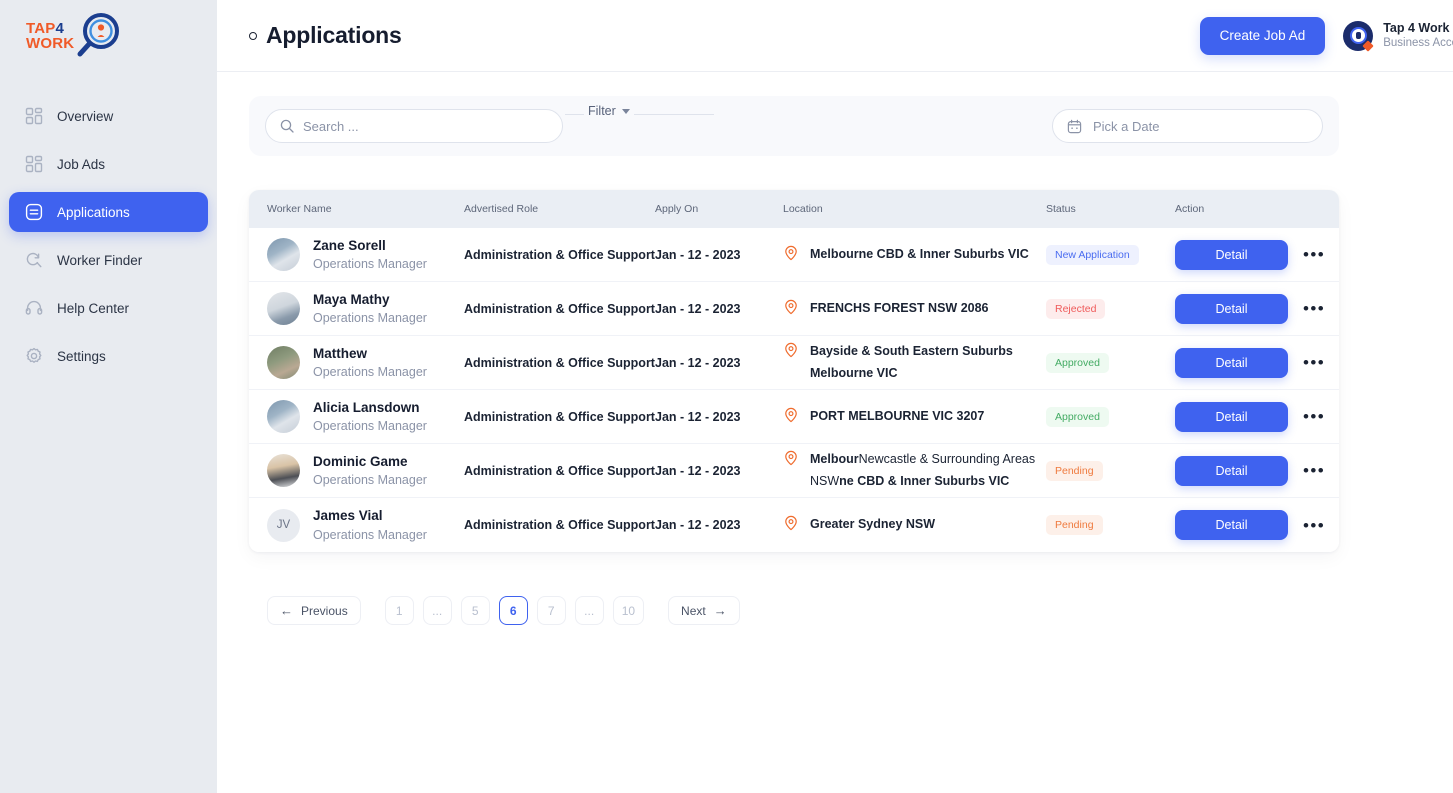 The width and height of the screenshot is (1453, 793). Describe the element at coordinates (628, 610) in the screenshot. I see `pagination-page-10: 10` at that location.